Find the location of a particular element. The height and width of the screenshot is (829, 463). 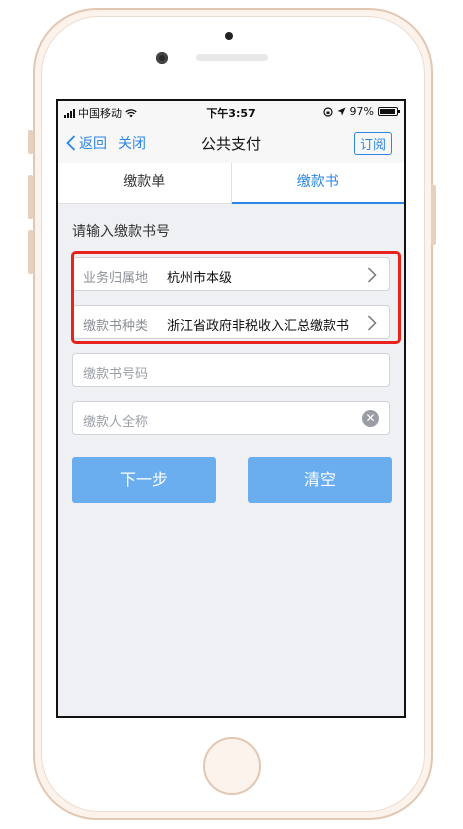

sensor-dot is located at coordinates (229, 36).